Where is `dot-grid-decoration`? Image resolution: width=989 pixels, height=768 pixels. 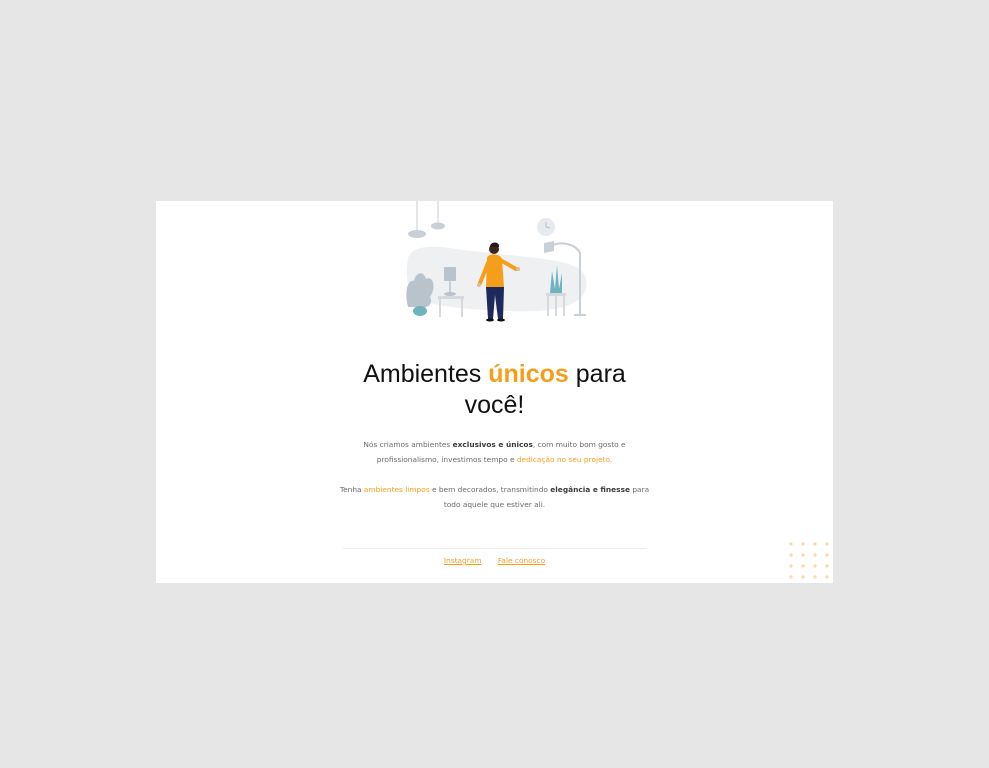 dot-grid-decoration is located at coordinates (809, 560).